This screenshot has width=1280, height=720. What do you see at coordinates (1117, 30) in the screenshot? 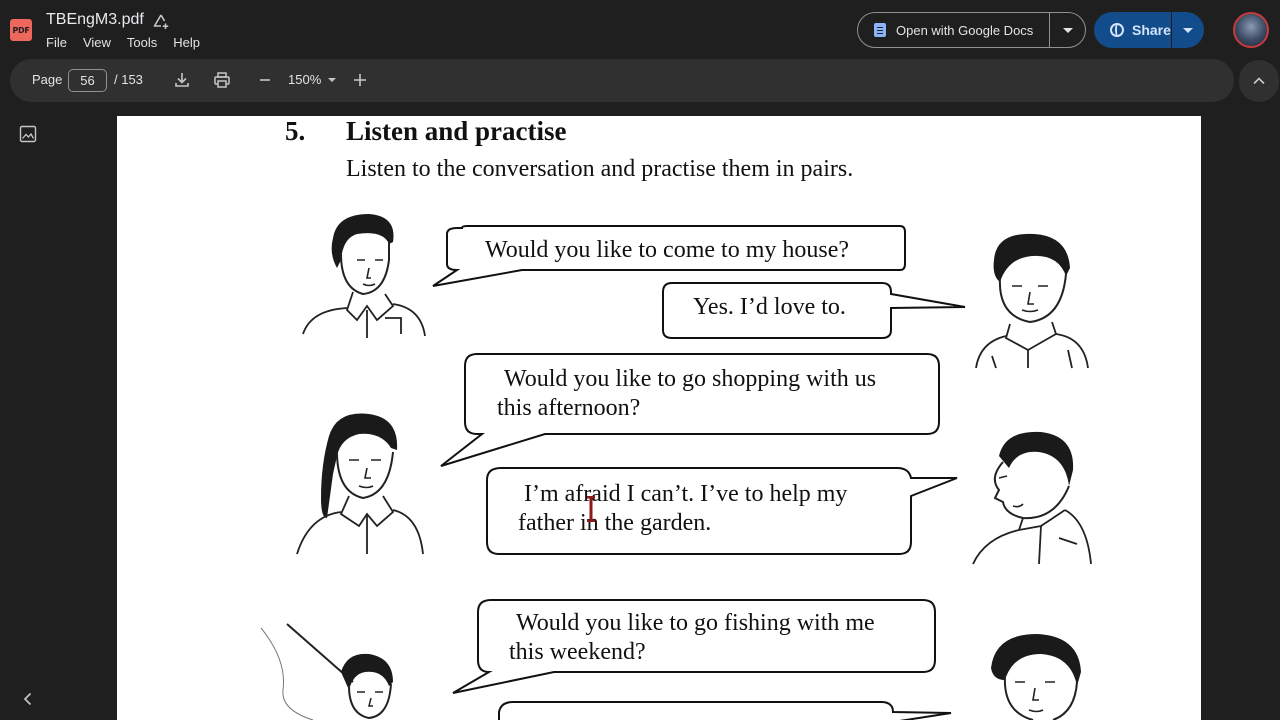
I see `globe-icon` at bounding box center [1117, 30].